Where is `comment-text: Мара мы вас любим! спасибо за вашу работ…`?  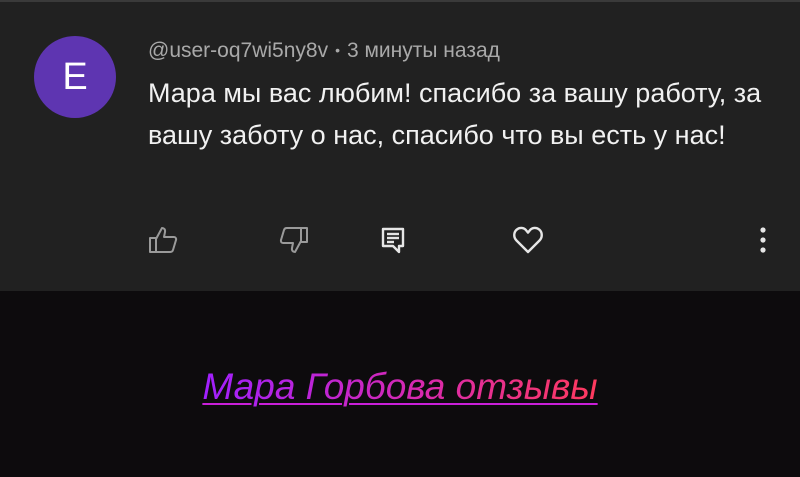
comment-text: Мара мы вас любим! спасибо за вашу работ… is located at coordinates (455, 114).